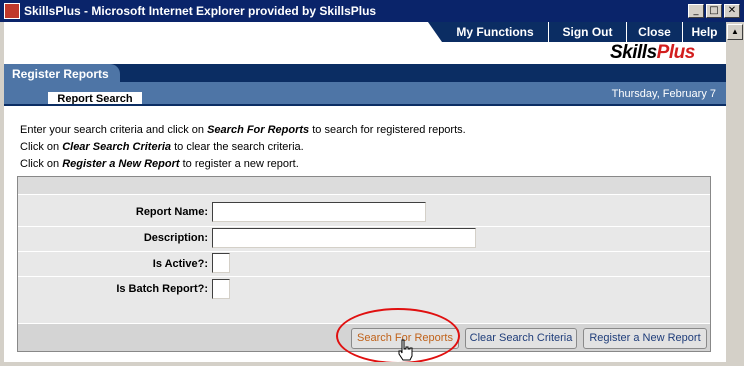 This screenshot has width=744, height=366. What do you see at coordinates (364, 186) in the screenshot?
I see `form-header-strip` at bounding box center [364, 186].